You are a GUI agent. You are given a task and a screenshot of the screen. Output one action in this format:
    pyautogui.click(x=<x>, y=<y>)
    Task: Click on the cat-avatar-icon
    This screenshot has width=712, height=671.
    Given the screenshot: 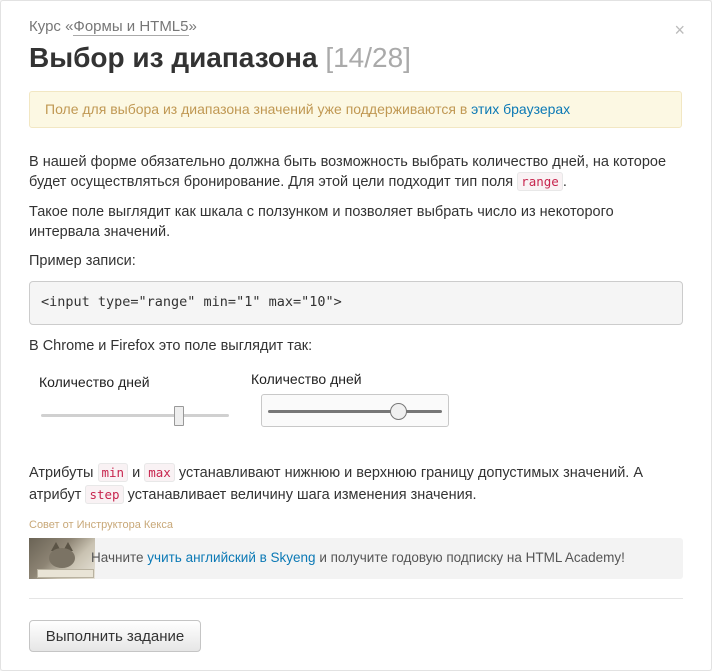 What is the action you would take?
    pyautogui.click(x=62, y=558)
    